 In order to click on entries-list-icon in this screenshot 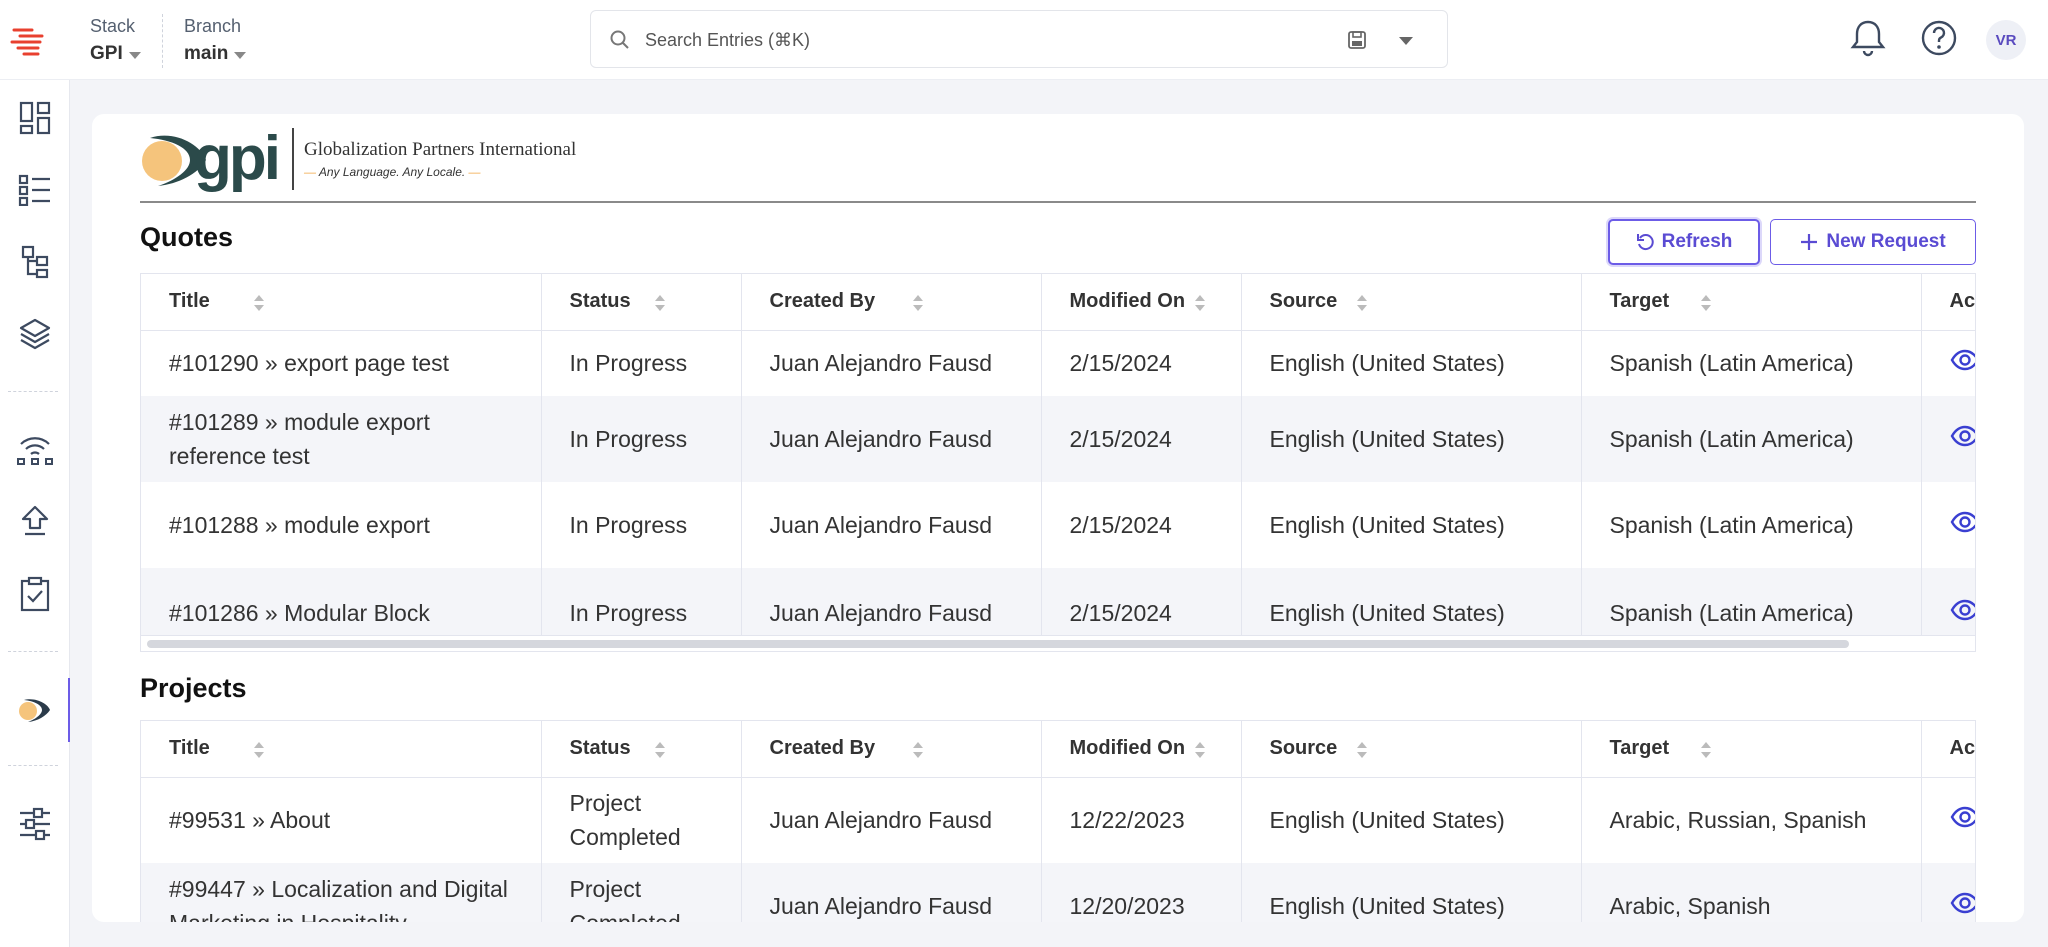, I will do `click(34, 190)`.